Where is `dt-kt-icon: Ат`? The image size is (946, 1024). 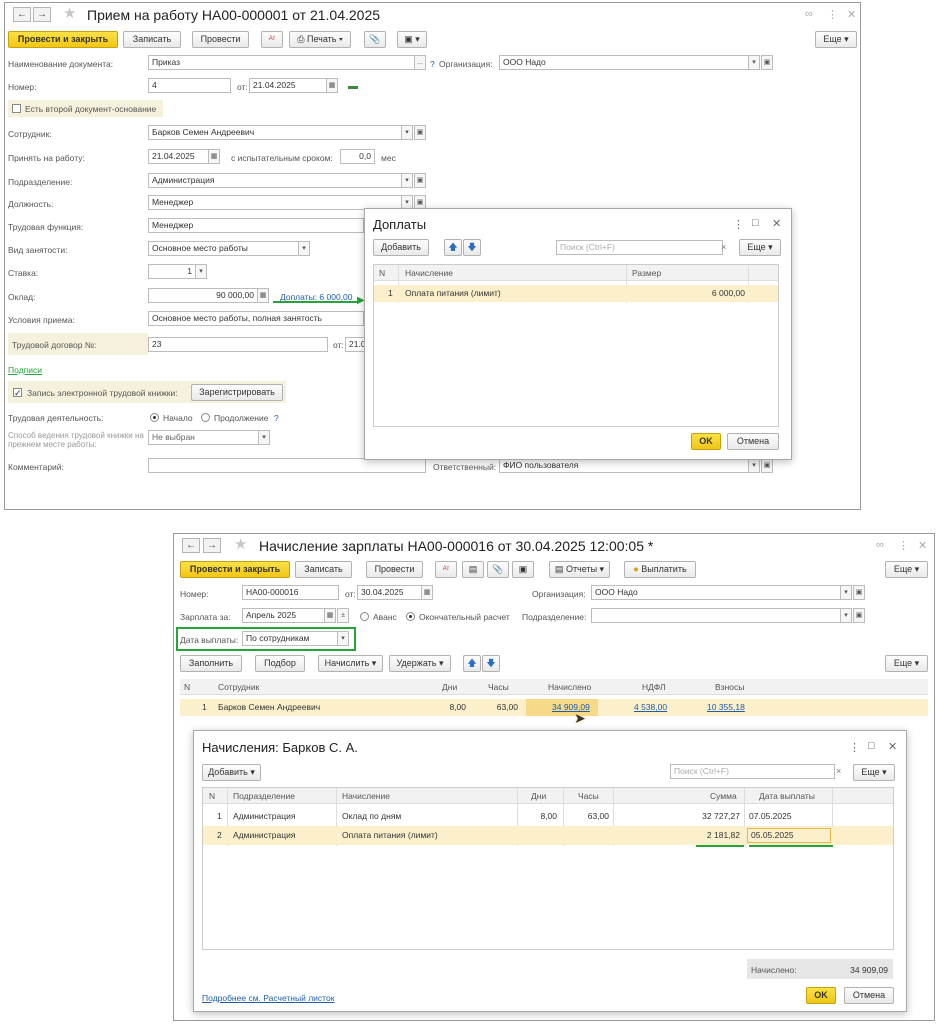
dt-kt-icon: Ат is located at coordinates (446, 569).